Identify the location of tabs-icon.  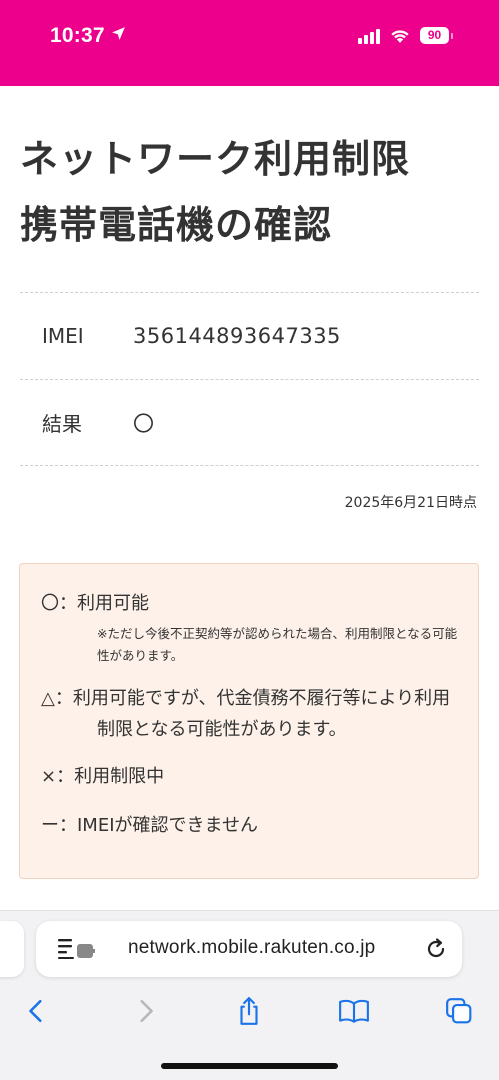
(459, 1011).